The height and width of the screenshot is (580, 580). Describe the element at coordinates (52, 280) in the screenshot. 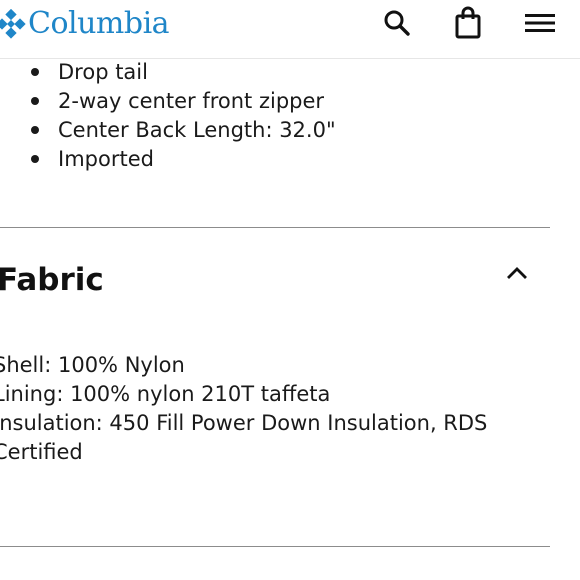

I see `fabric-section-title: Fabric` at that location.